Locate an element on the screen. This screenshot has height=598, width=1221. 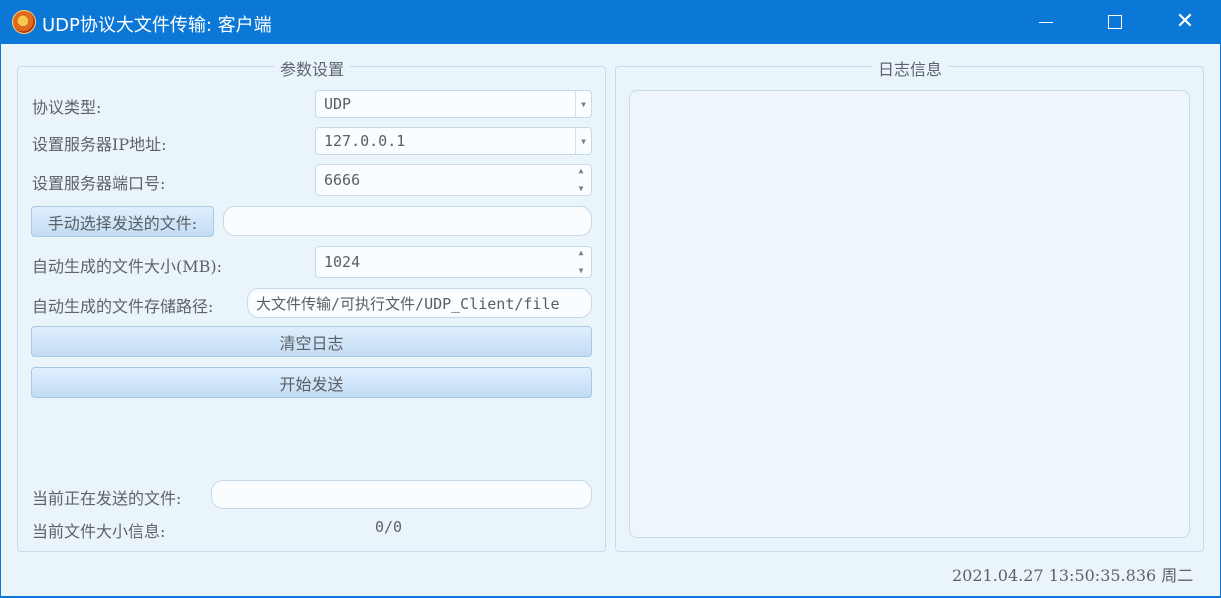
title-bar: UDP协议大文件传输: 客户端 ✕ is located at coordinates (610, 22).